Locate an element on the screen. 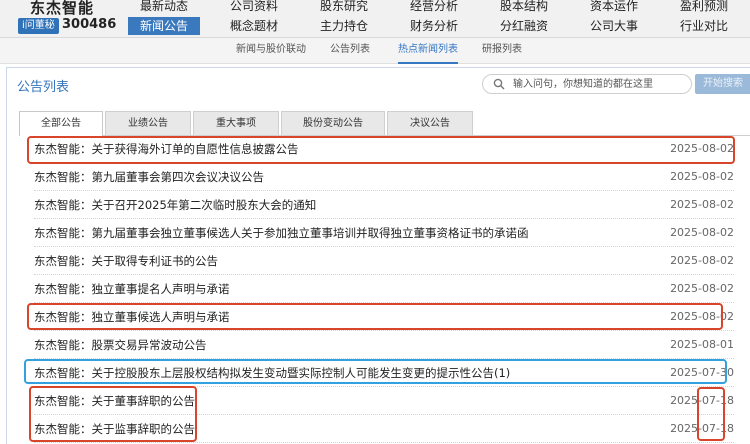 This screenshot has height=444, width=750. nav-company-profile: 公司资料 is located at coordinates (254, 7).